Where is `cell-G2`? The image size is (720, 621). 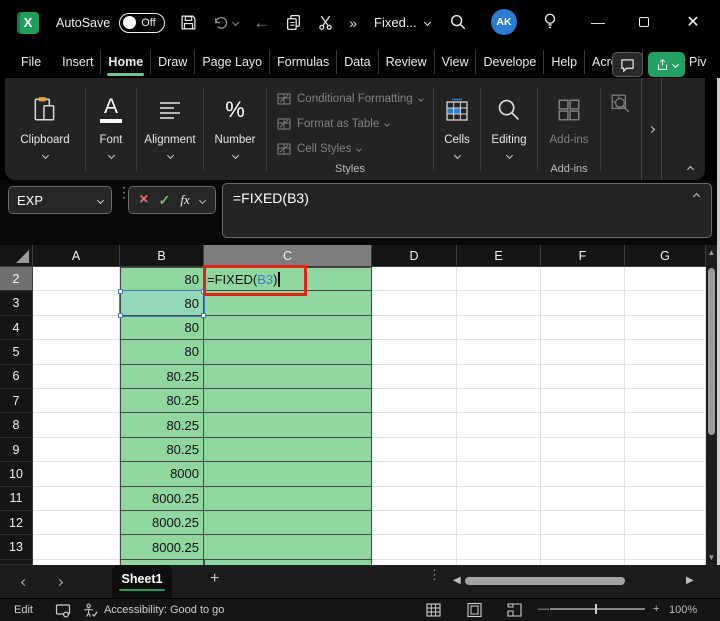 cell-G2 is located at coordinates (665, 279).